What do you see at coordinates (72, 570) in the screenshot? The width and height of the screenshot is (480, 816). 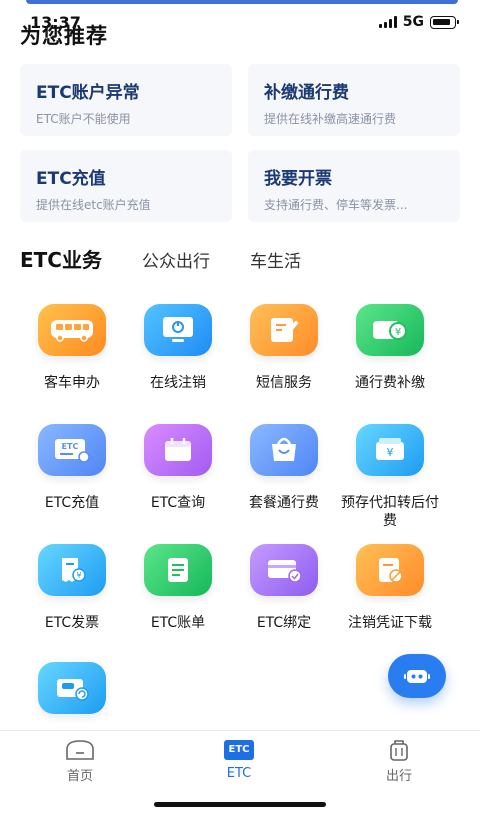 I see `invoice-yuan-icon: ¥` at bounding box center [72, 570].